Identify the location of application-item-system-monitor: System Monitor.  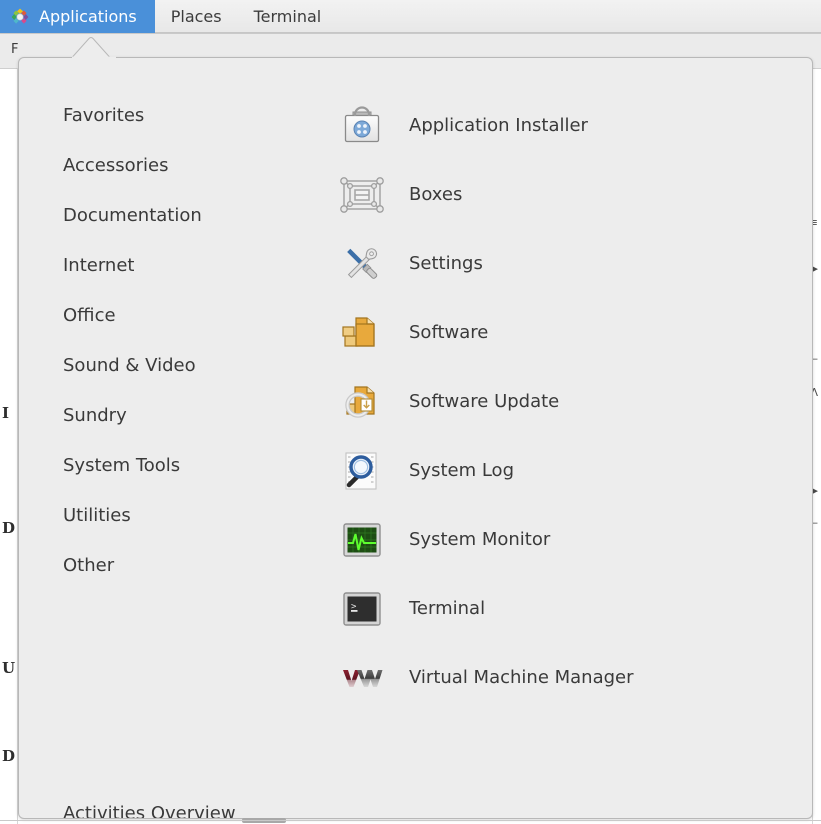
(559, 539).